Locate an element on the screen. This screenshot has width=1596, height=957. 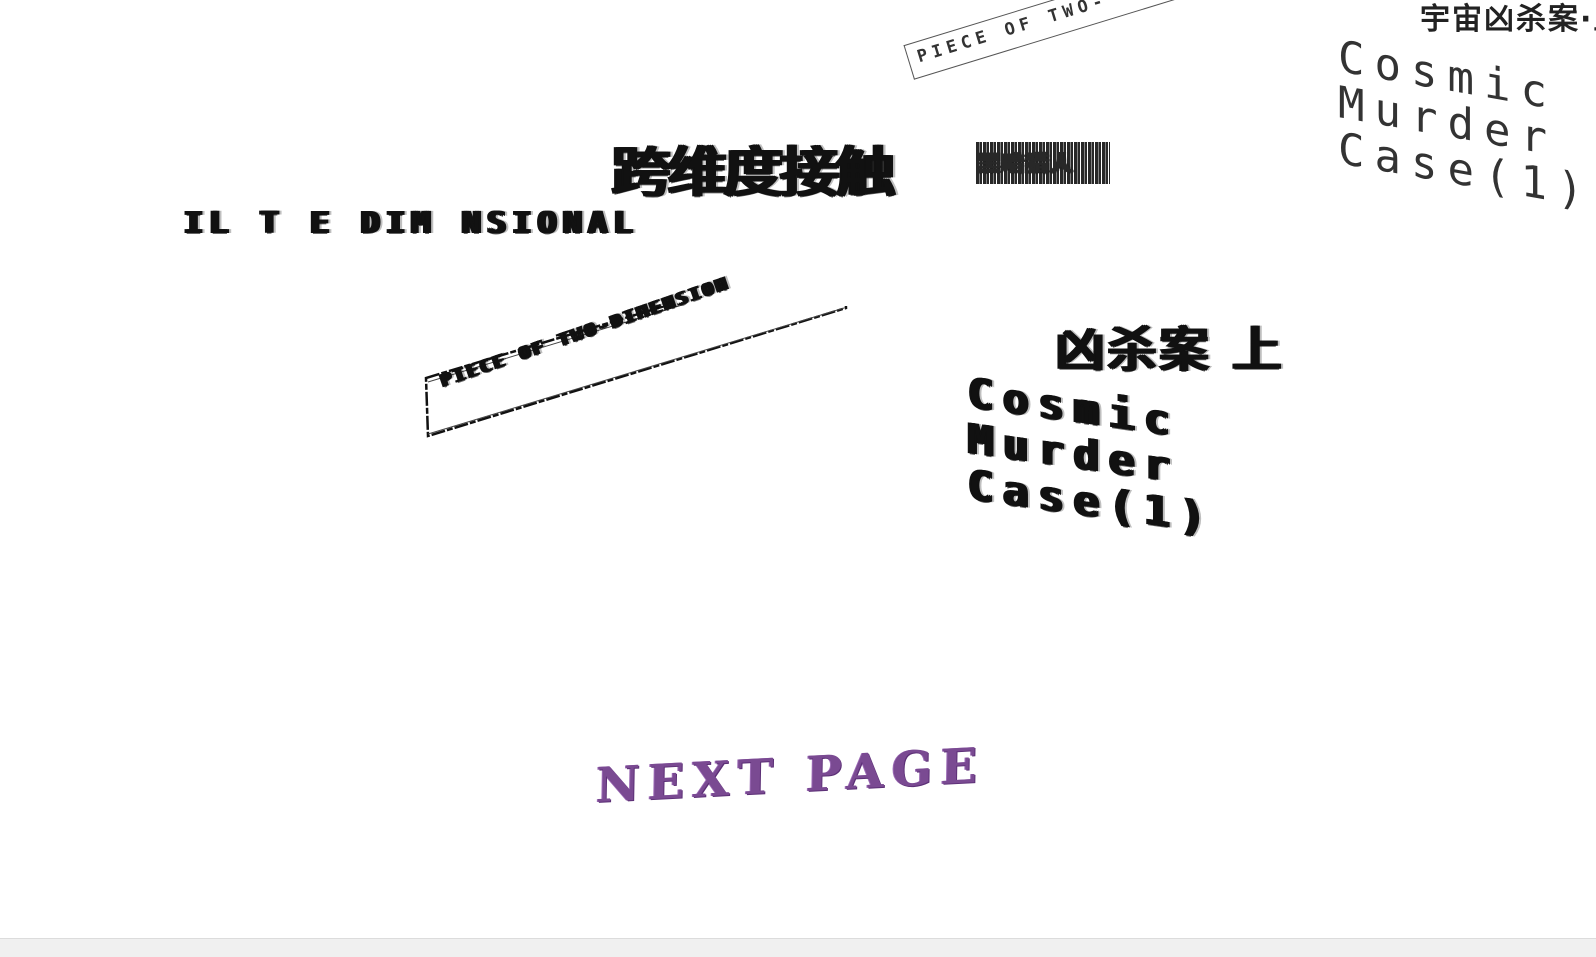
glitched-chinese-mid-title: 凶杀案 上 is located at coordinates (1170, 350).